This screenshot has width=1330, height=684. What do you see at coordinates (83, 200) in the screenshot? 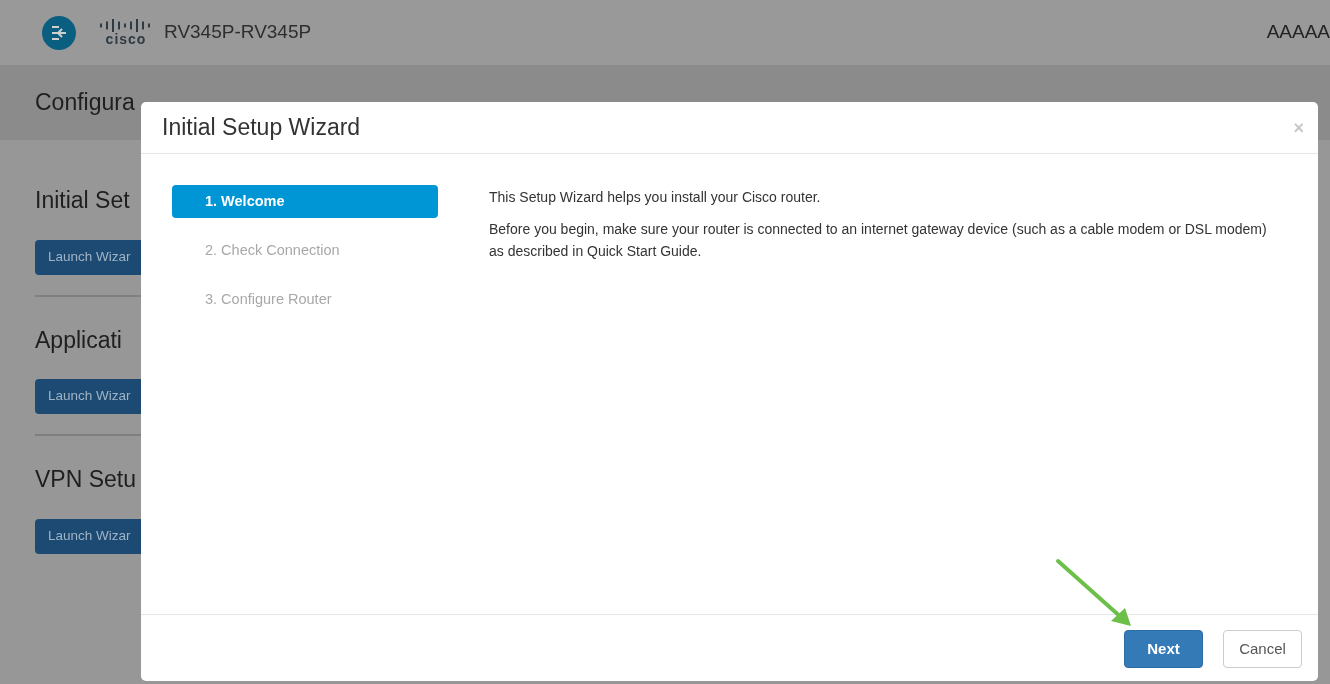
I see `section-title: Initial Set` at bounding box center [83, 200].